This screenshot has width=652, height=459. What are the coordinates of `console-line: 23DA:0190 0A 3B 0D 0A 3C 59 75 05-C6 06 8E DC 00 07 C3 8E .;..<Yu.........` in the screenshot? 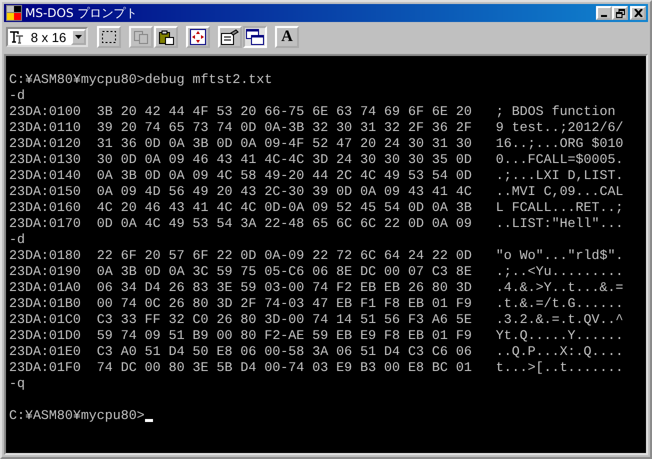 It's located at (316, 272).